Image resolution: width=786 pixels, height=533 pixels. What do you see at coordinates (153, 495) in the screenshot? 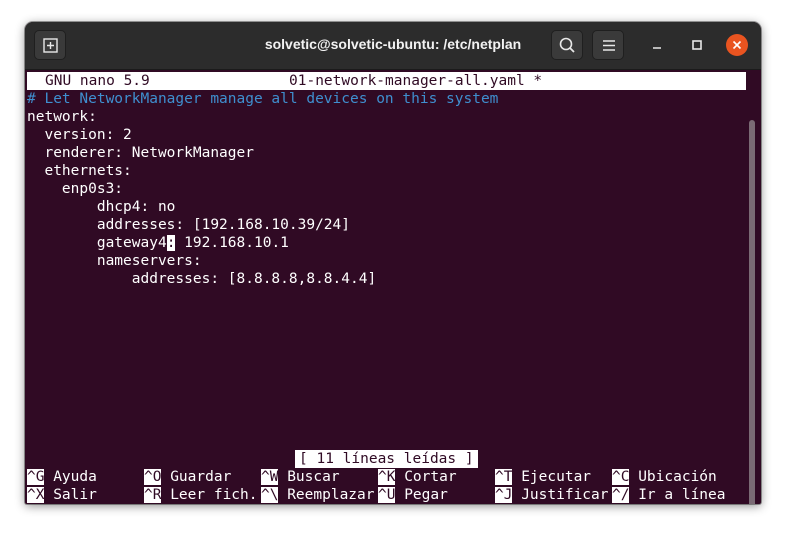
I see `shortcut-key: ^R` at bounding box center [153, 495].